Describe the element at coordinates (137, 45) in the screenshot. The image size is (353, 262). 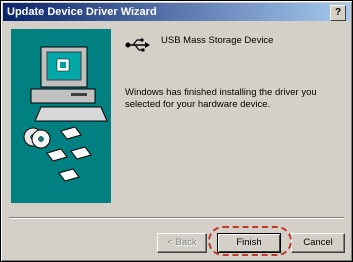
I see `usb-icon` at that location.